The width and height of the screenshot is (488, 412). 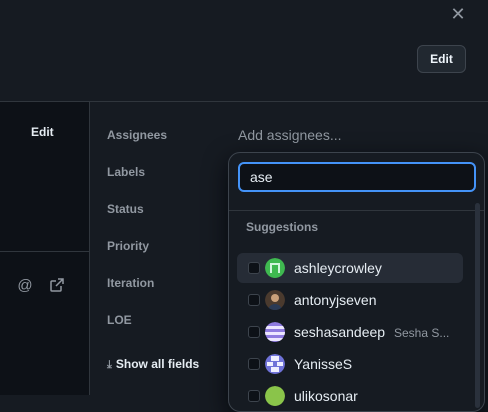 What do you see at coordinates (357, 177) in the screenshot?
I see `search-input` at bounding box center [357, 177].